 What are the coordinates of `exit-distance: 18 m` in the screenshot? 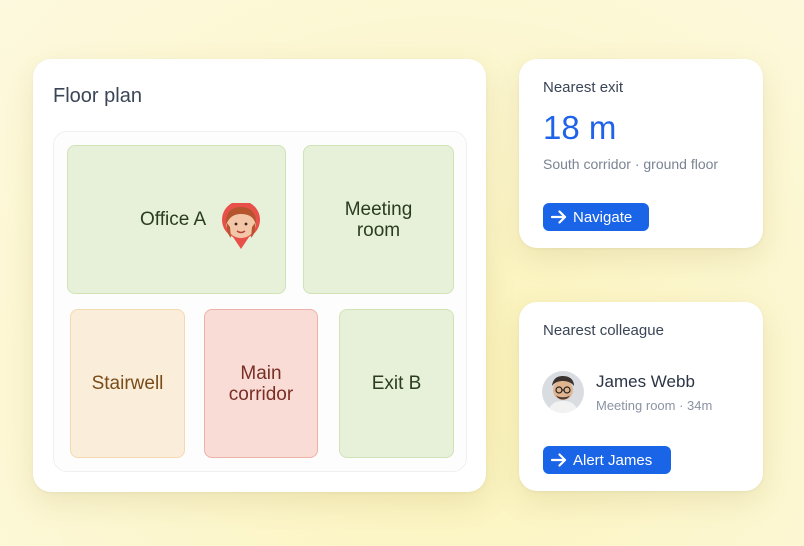 It's located at (580, 127).